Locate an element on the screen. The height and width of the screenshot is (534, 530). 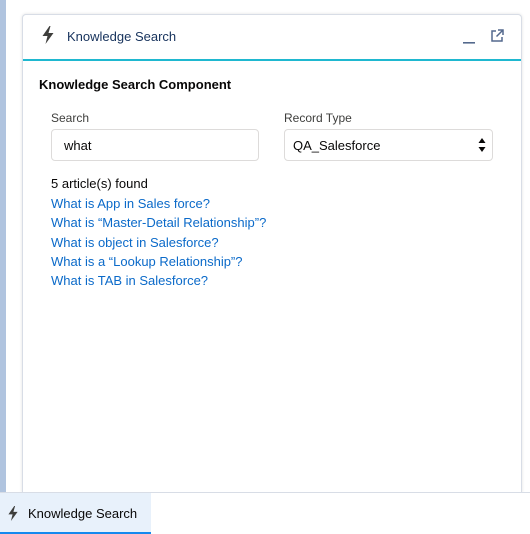
result-link-lookup: What is a “Lookup Relationship”? is located at coordinates (147, 261).